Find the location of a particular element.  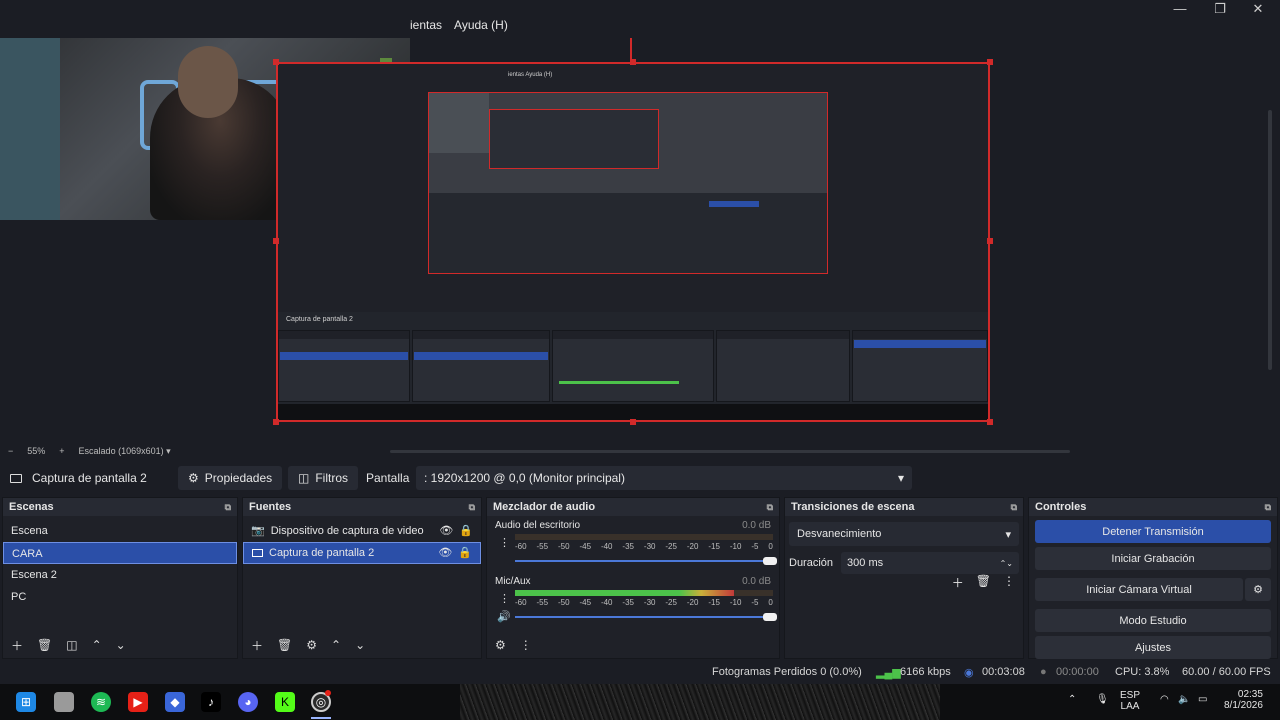

zoom-out-button: − is located at coordinates (10, 451).